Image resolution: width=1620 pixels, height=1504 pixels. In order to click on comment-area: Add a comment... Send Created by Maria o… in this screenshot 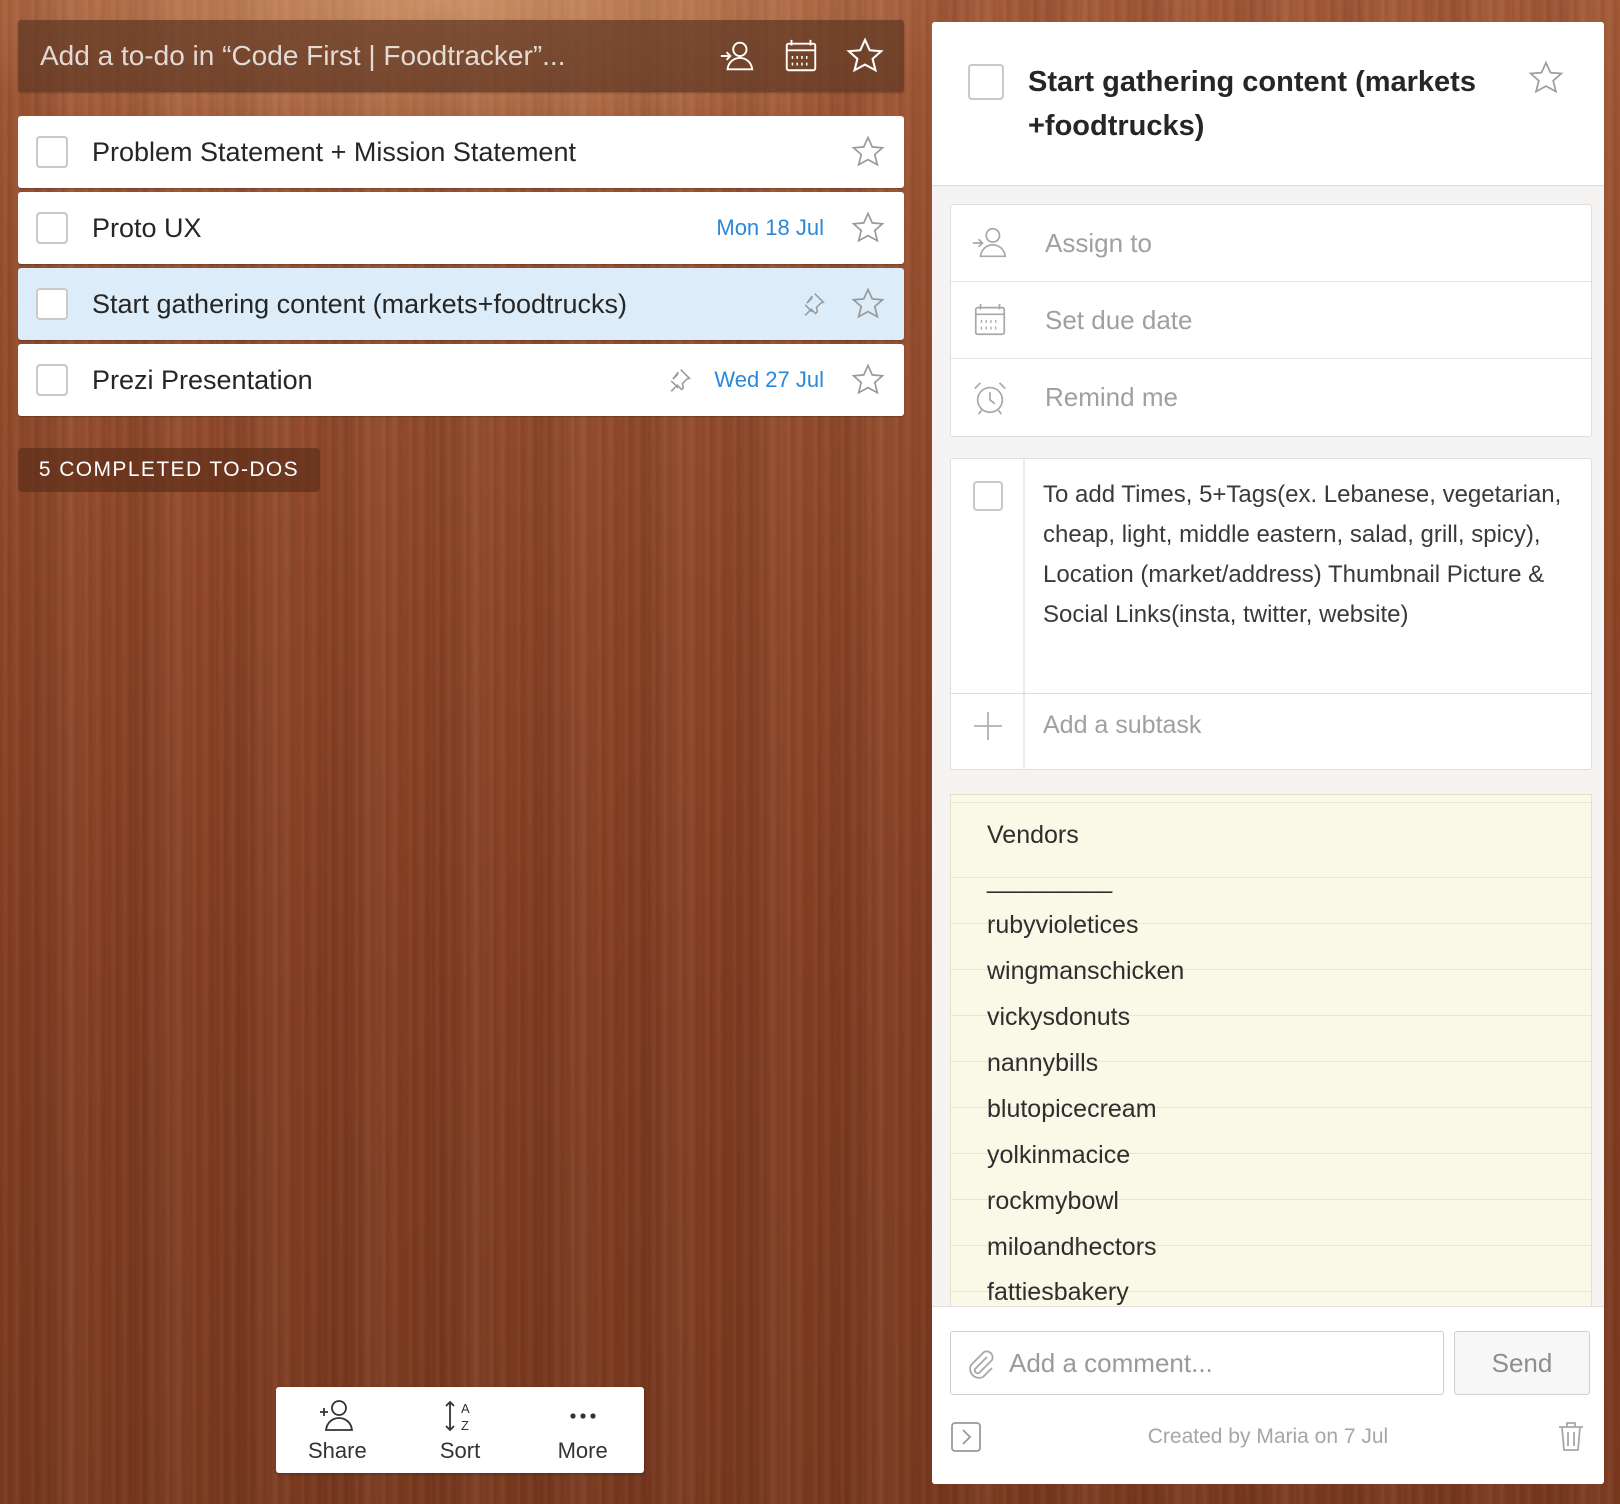, I will do `click(1268, 1395)`.